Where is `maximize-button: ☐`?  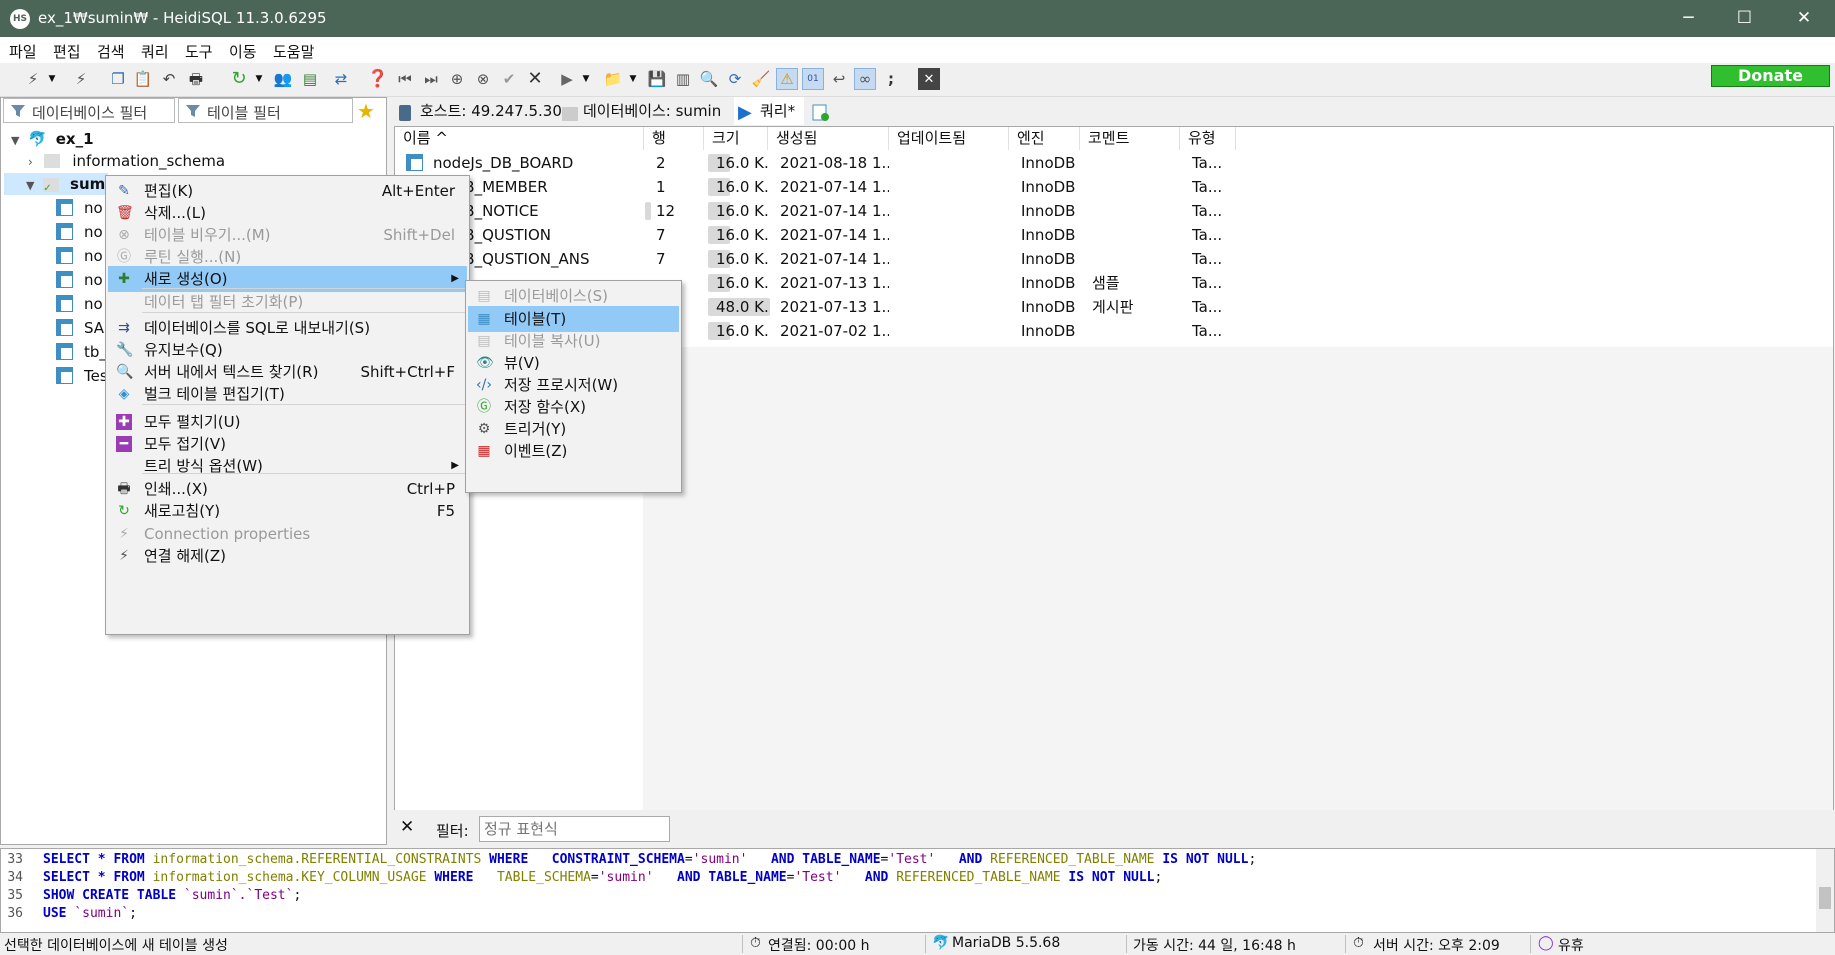 maximize-button: ☐ is located at coordinates (1744, 18).